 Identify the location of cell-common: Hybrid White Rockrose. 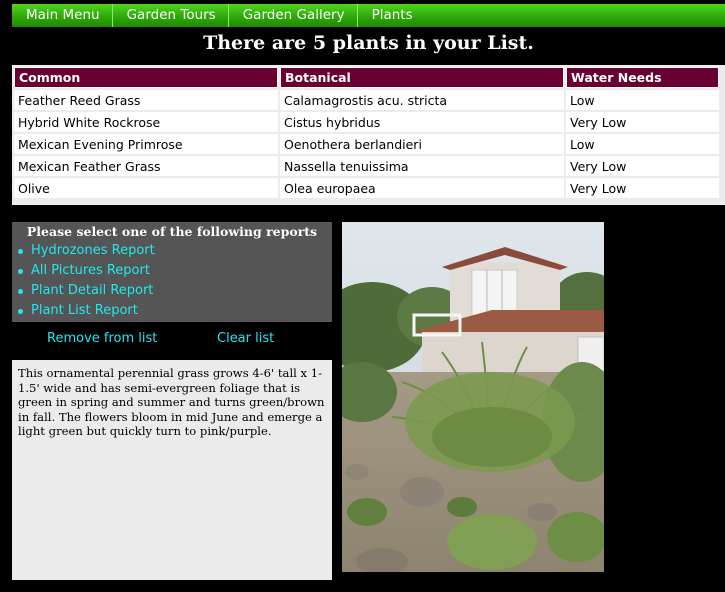
(146, 122).